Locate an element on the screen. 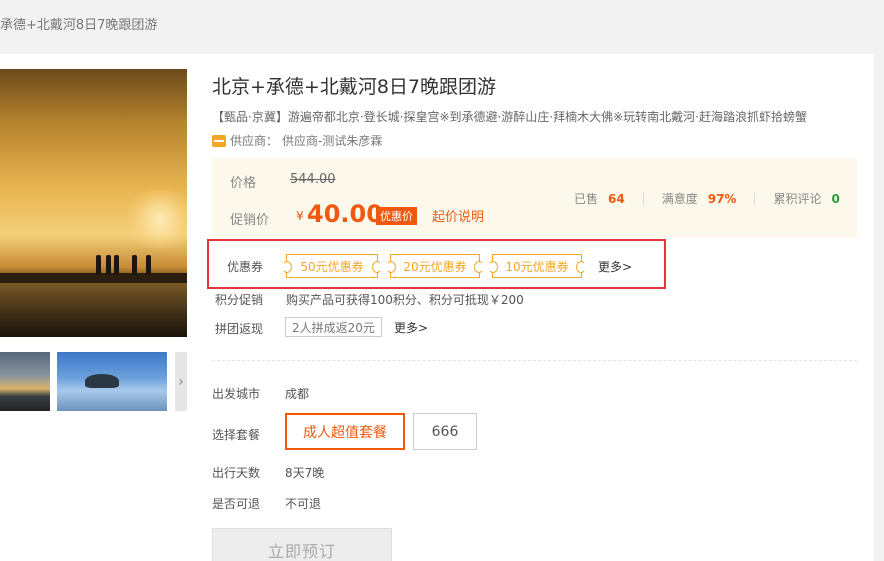  points-value: 购买产品可获得100积分、积分可抵现￥200 is located at coordinates (405, 300).